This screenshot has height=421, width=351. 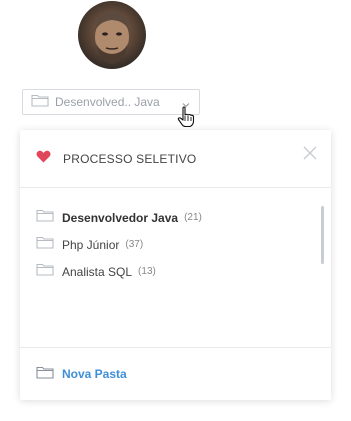 I want to click on folder-item-php-junior: Php Júnior (37), so click(x=175, y=244).